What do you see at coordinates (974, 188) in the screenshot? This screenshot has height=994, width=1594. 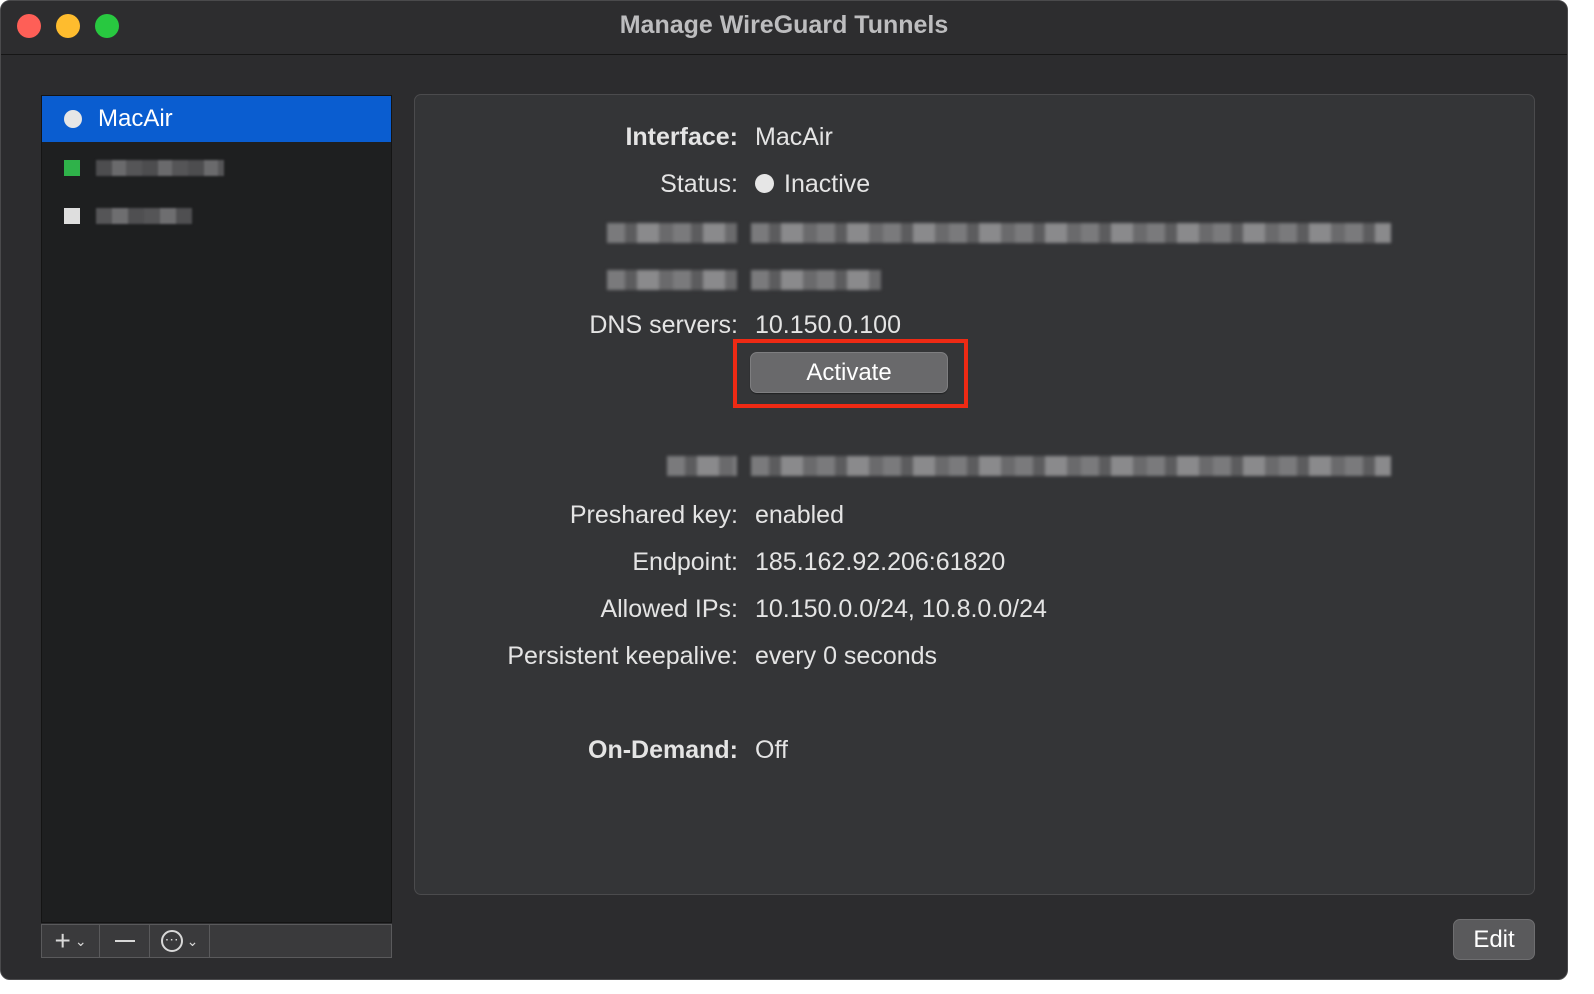 I see `status-row: Status: Inactive` at bounding box center [974, 188].